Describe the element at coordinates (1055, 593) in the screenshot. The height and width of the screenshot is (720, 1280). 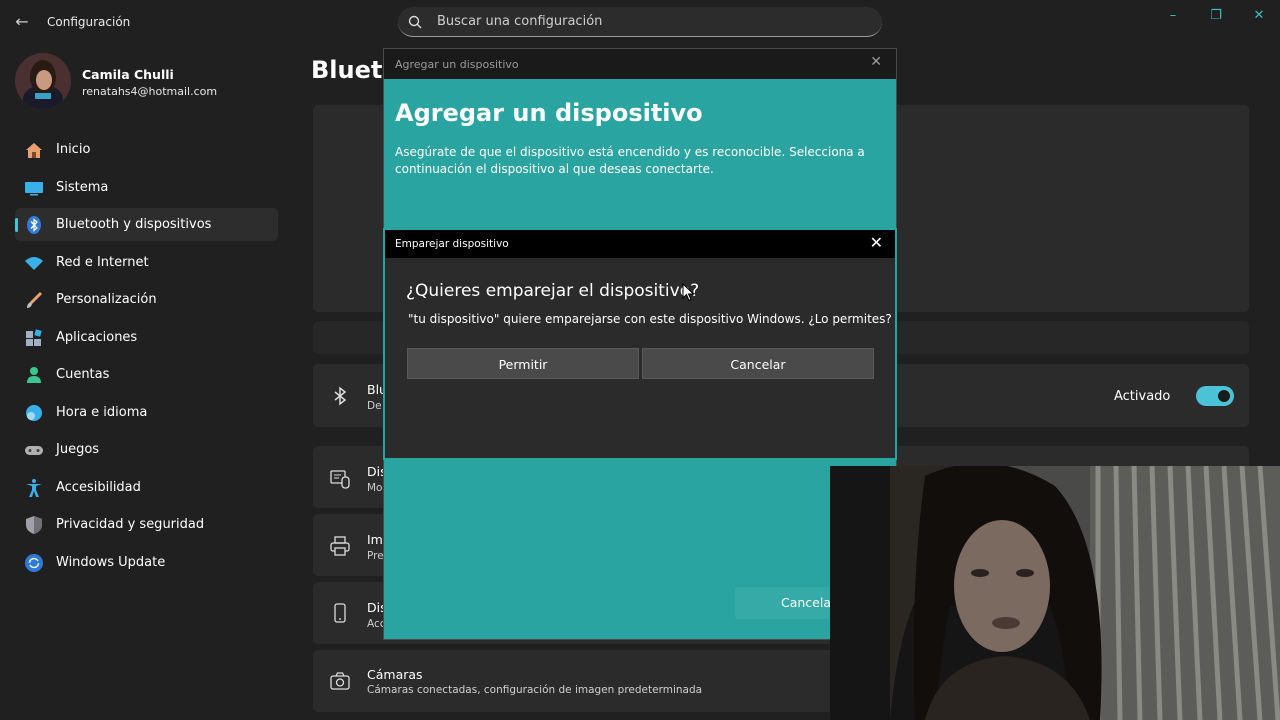
I see `webcam-overlay` at that location.